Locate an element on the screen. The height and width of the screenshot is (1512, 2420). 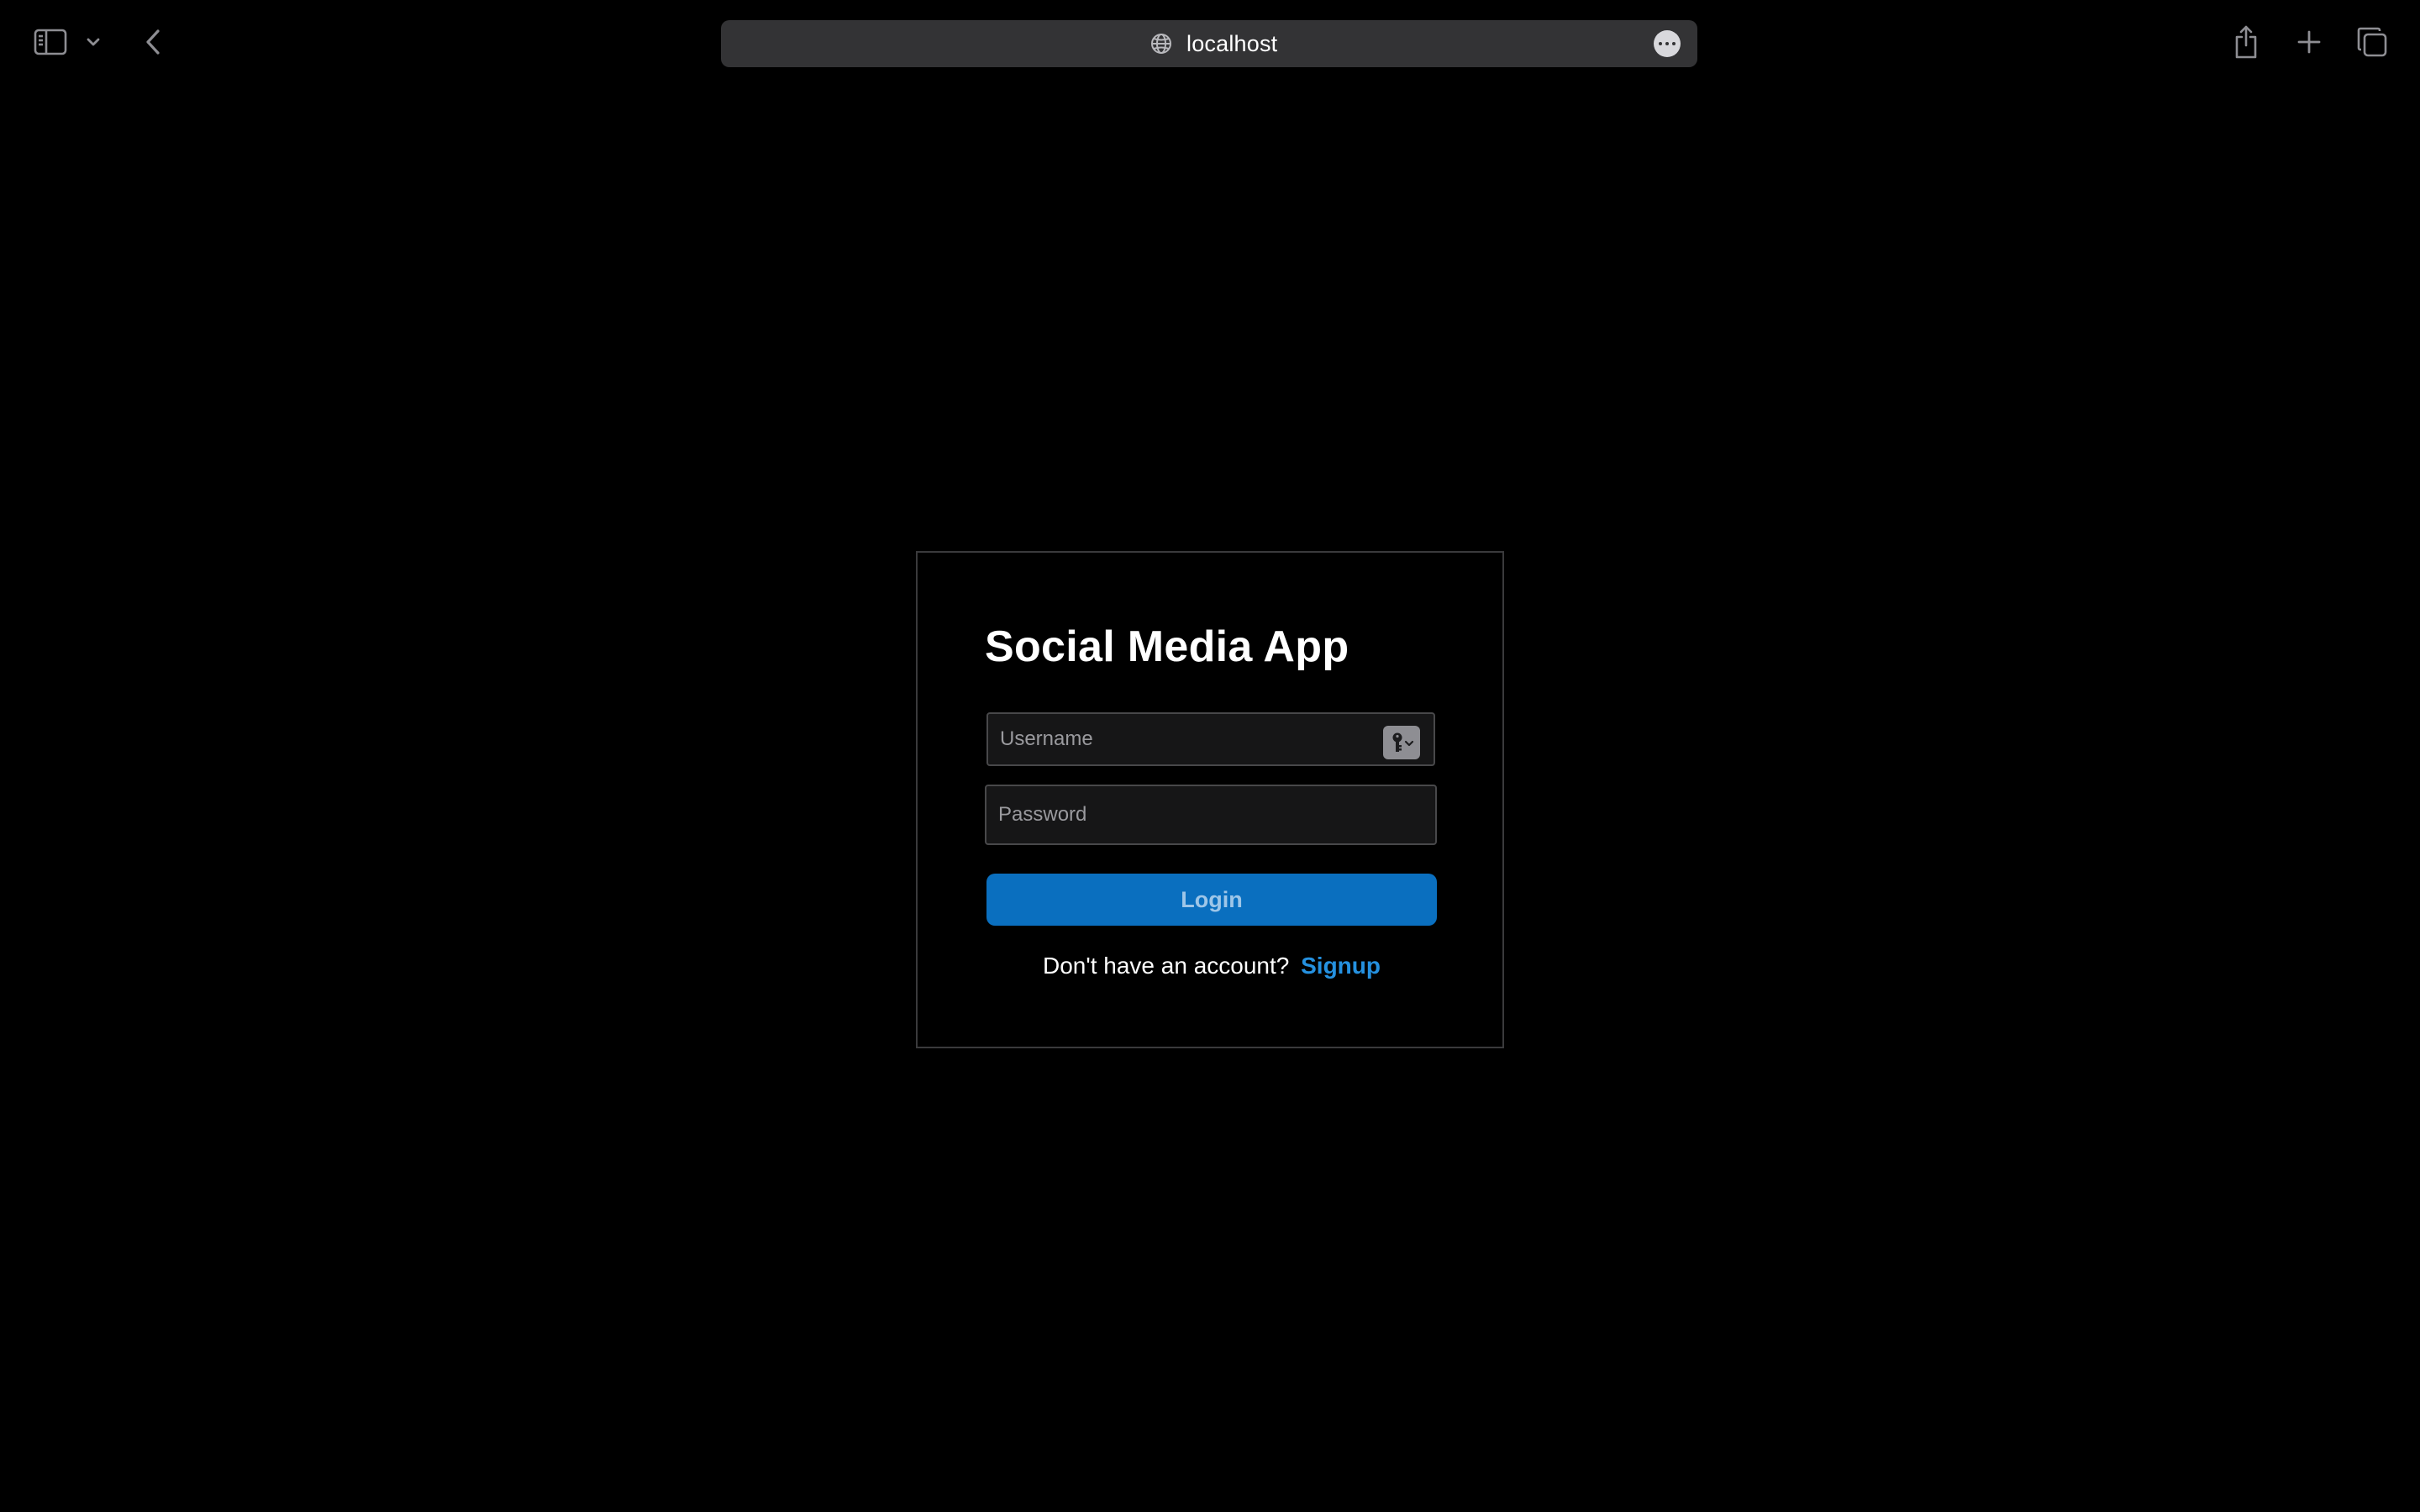
password-input is located at coordinates (1210, 814).